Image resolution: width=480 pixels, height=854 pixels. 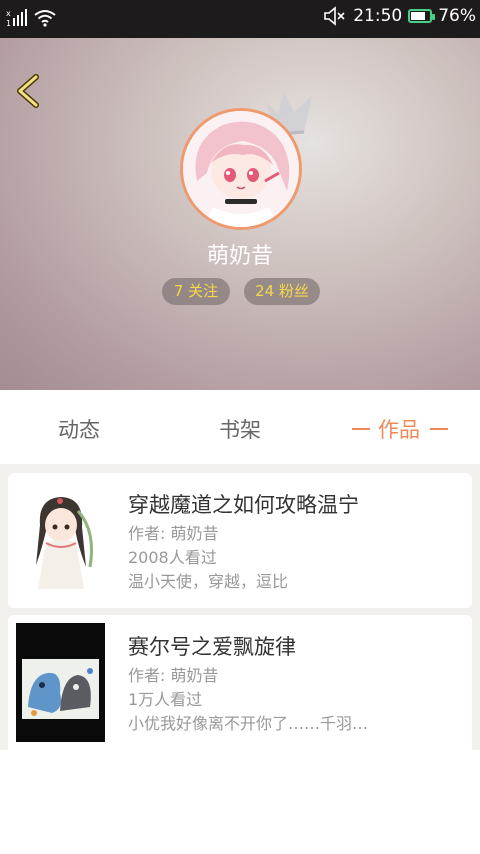 I want to click on active-tab-marker-right, so click(x=439, y=429).